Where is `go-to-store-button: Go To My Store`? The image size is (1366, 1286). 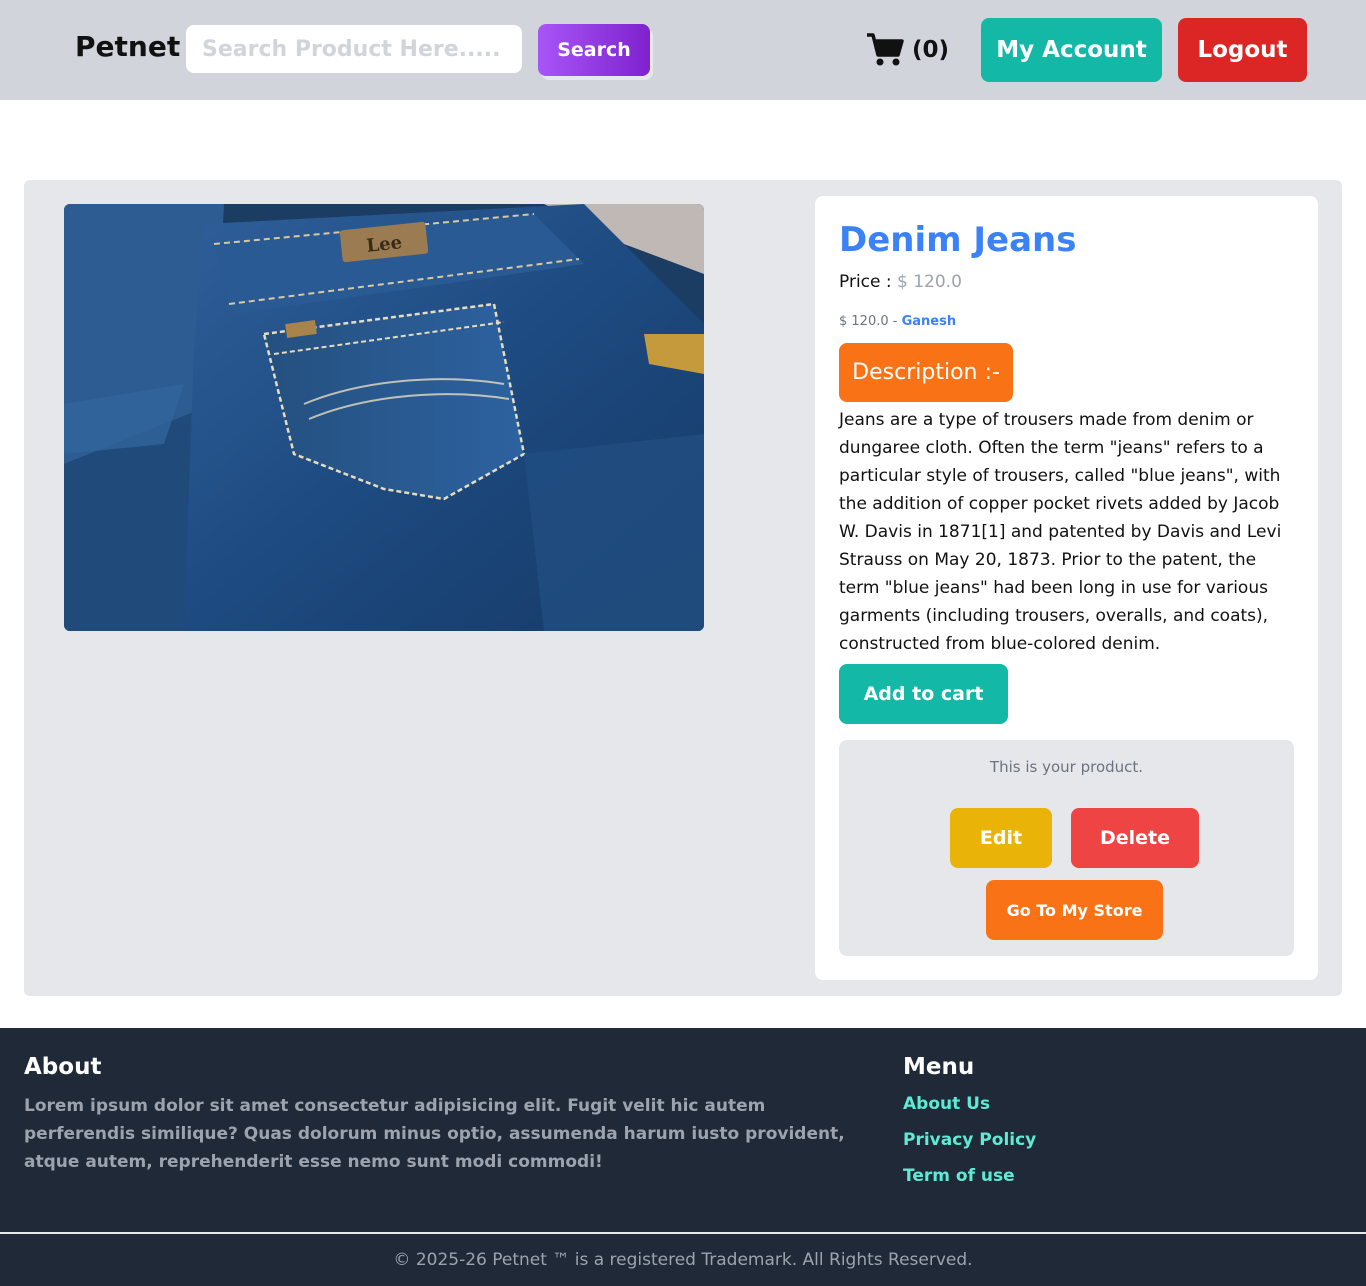 go-to-store-button: Go To My Store is located at coordinates (1074, 910).